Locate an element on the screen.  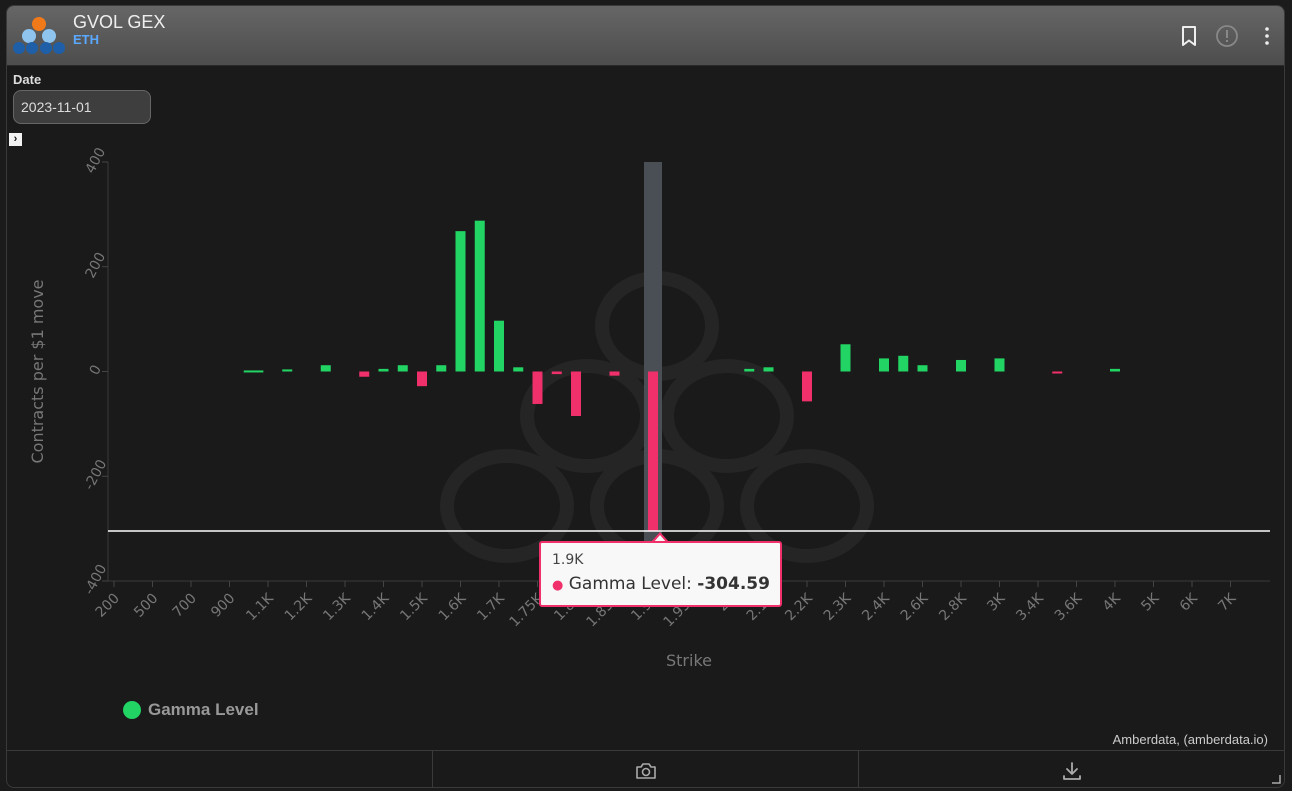
legend-label: Gamma Level is located at coordinates (203, 709).